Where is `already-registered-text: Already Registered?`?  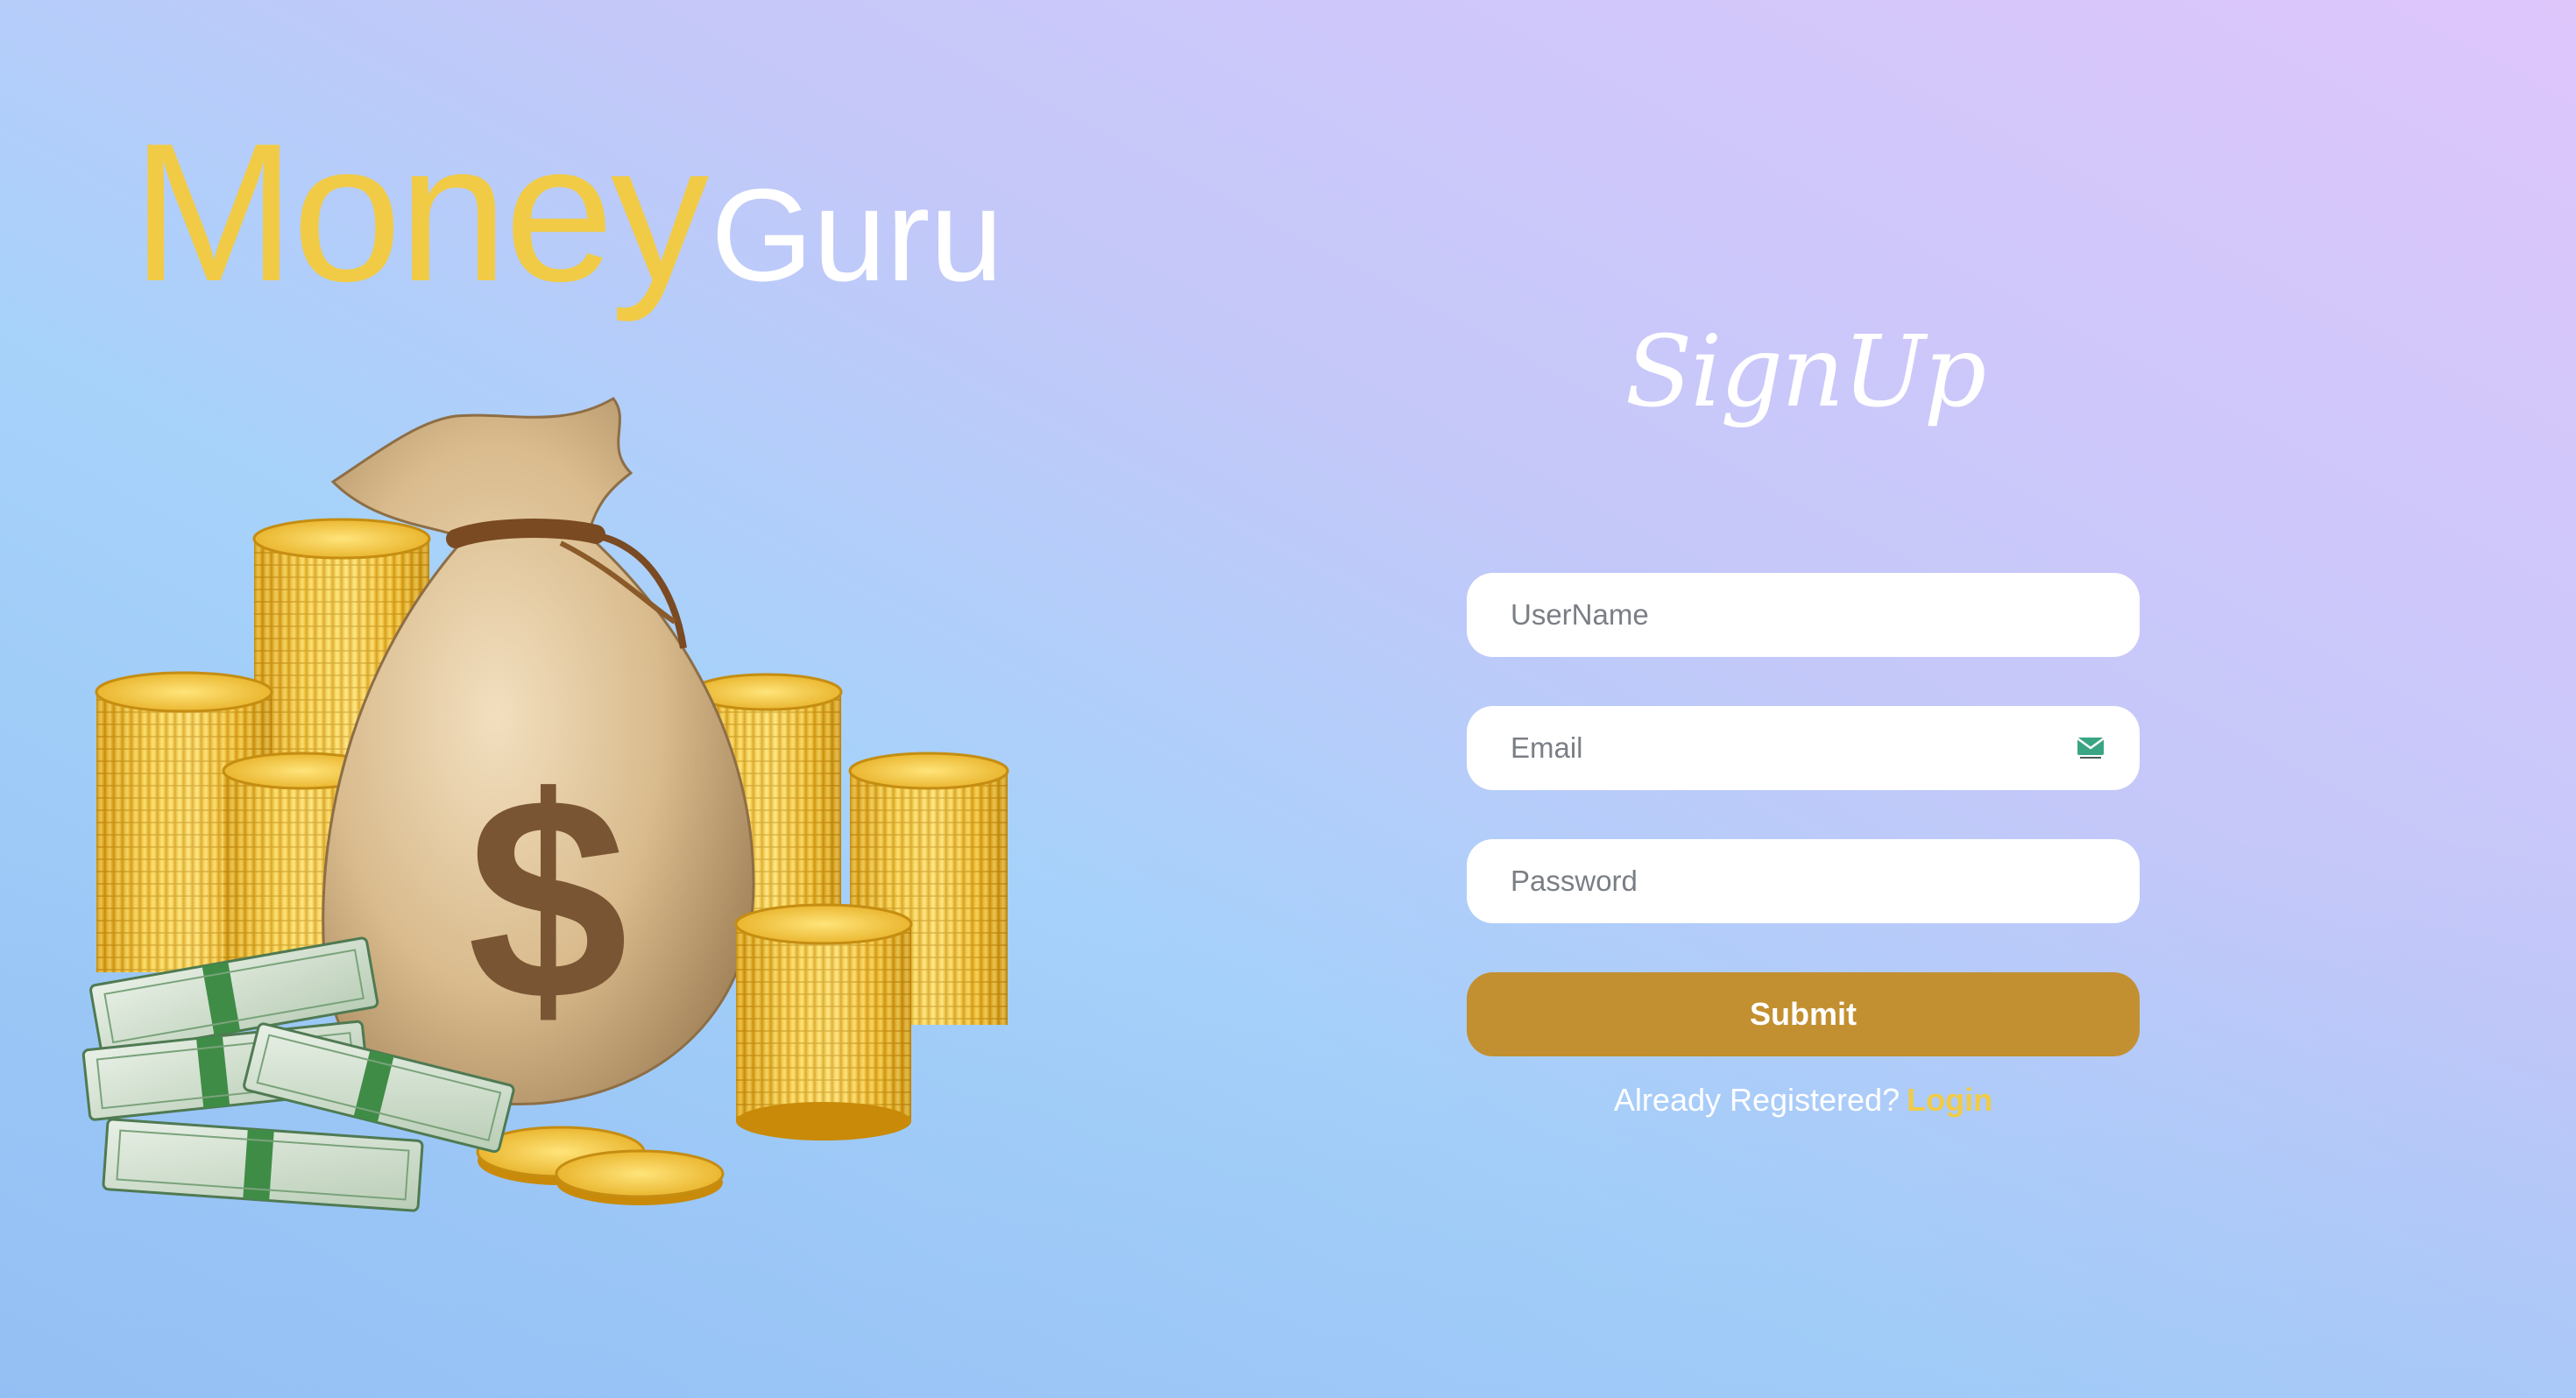 already-registered-text: Already Registered? is located at coordinates (1756, 1100).